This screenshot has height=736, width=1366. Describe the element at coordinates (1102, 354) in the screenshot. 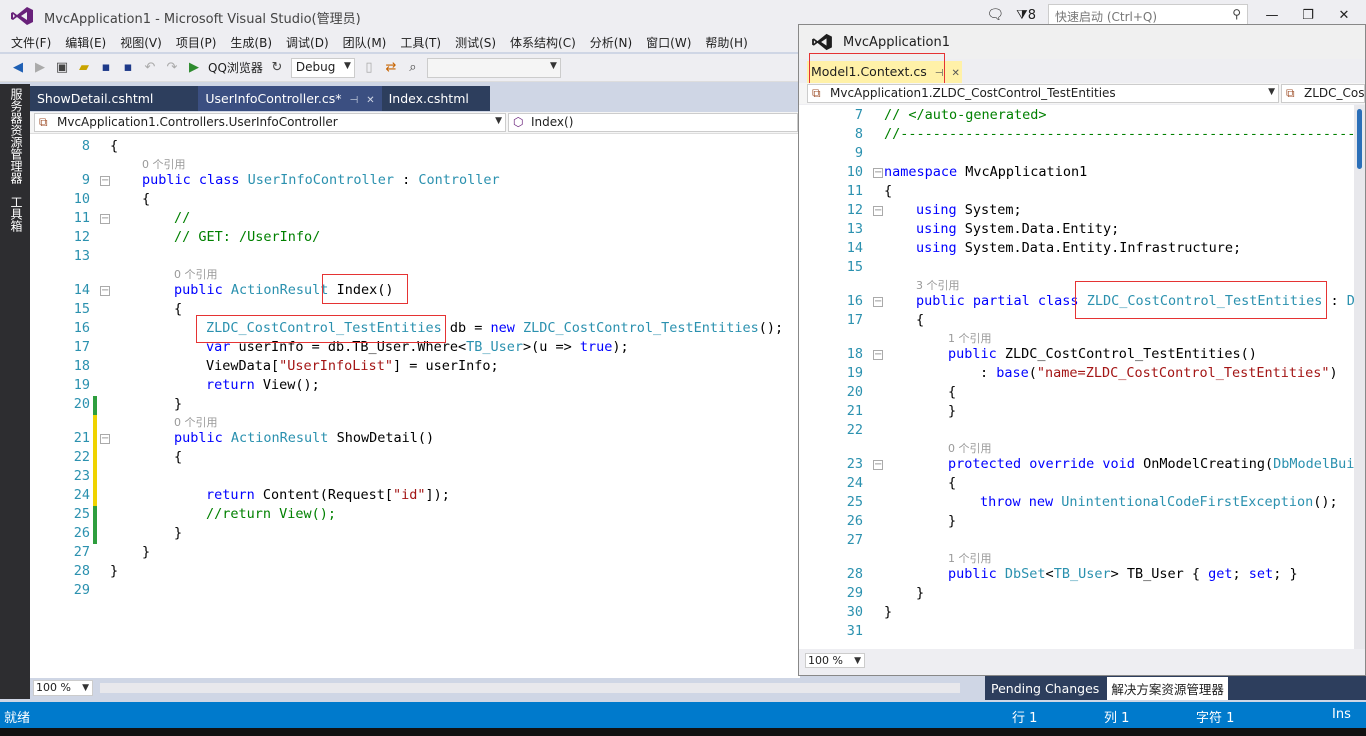

I see `code-line: public ZLDC_CostControl_TestEntities()` at that location.